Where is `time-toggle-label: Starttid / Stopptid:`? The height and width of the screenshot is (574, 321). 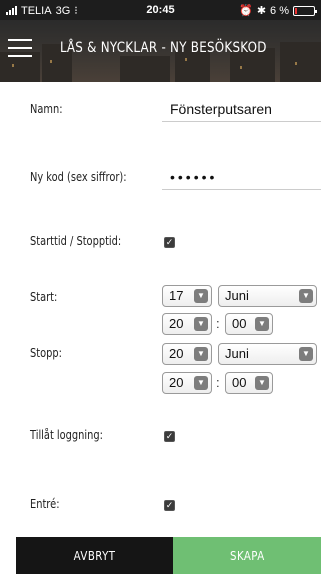
time-toggle-label: Starttid / Stopptid: is located at coordinates (76, 241).